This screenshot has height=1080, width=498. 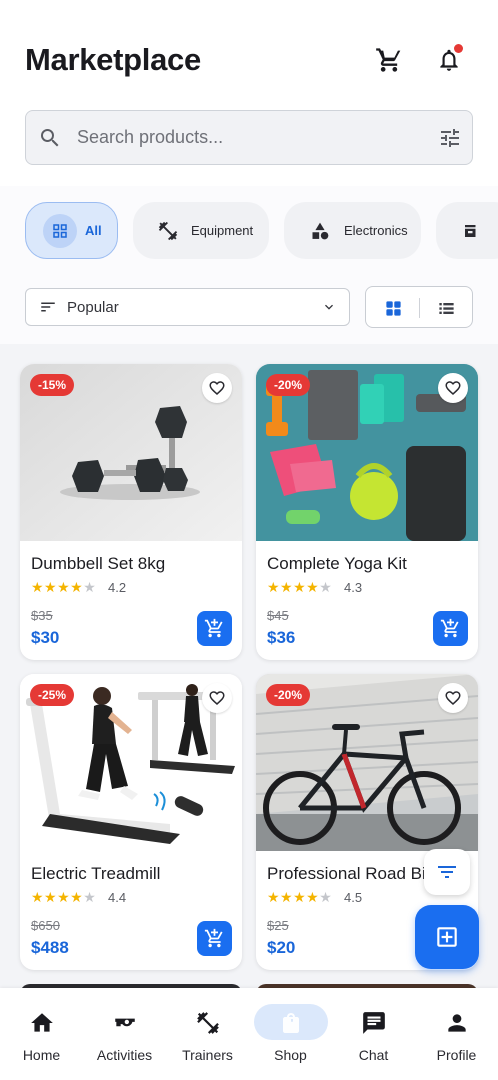 What do you see at coordinates (456, 1055) in the screenshot?
I see `nav-label: Profile` at bounding box center [456, 1055].